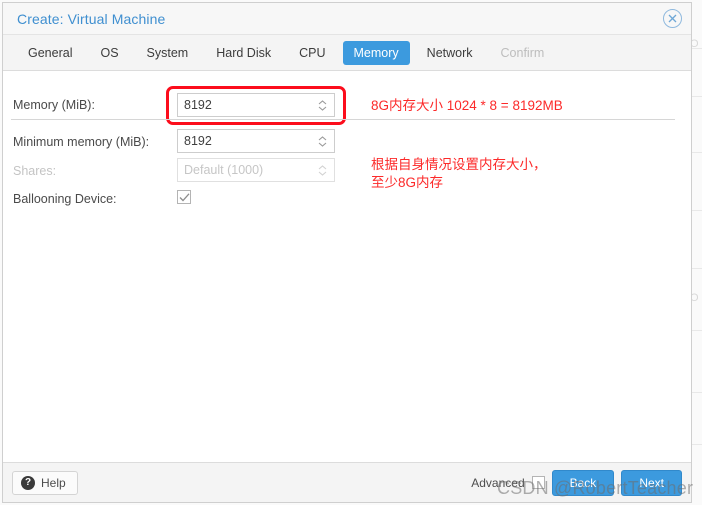  I want to click on dialog-footer: ? Help Advanced Back Next, so click(347, 482).